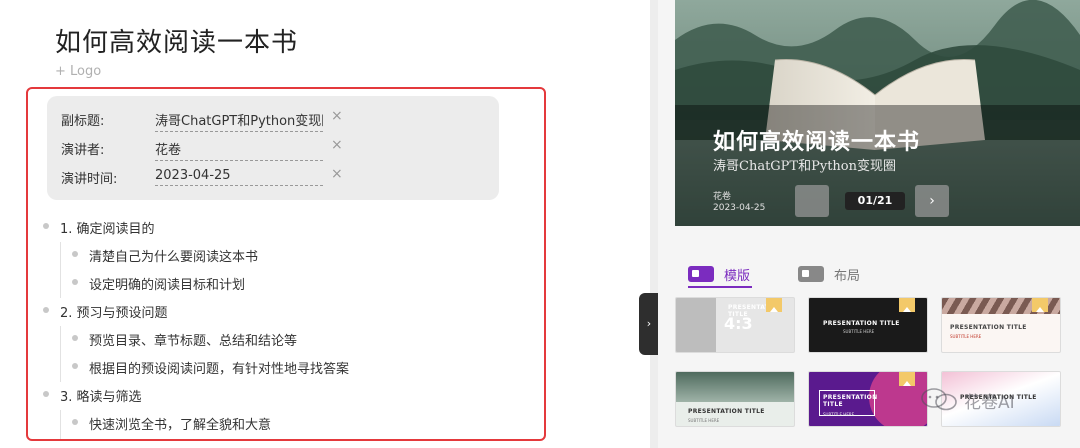 This screenshot has height=448, width=1080. I want to click on aspect-ratio-label: 4:3, so click(738, 323).